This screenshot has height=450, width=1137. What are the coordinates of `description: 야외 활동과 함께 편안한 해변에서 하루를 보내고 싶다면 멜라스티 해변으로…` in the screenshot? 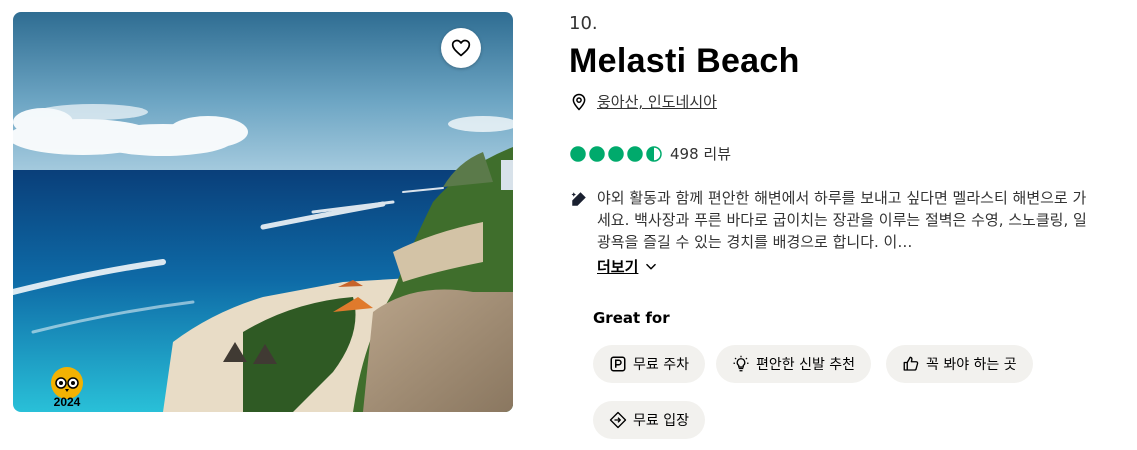 It's located at (830, 220).